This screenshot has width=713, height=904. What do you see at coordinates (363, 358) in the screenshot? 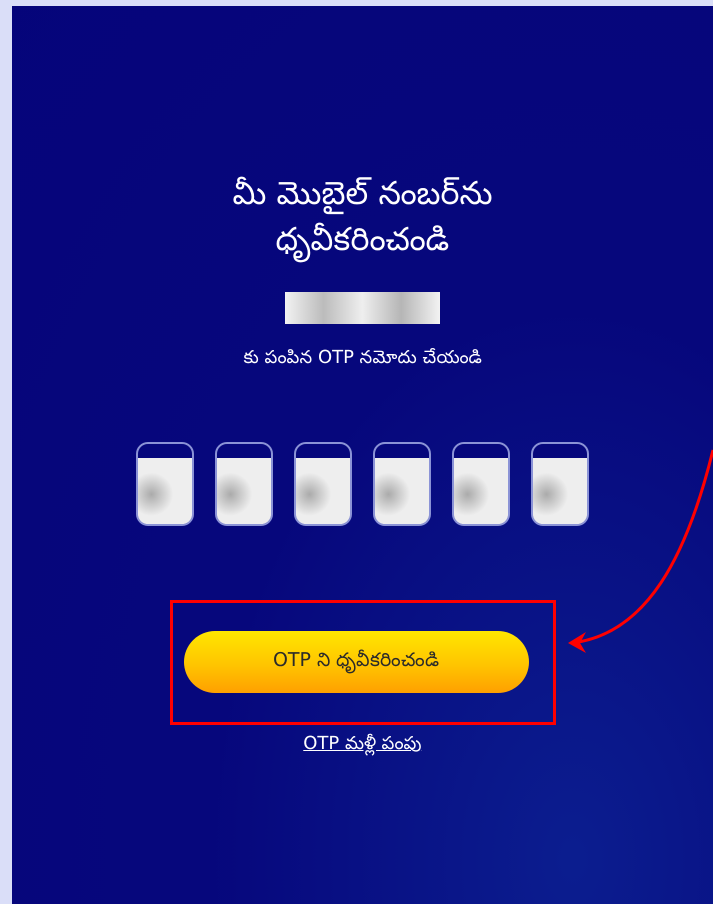
I see `instruction-text: కు పంపిన OTP నమోదు చేయండి` at bounding box center [363, 358].